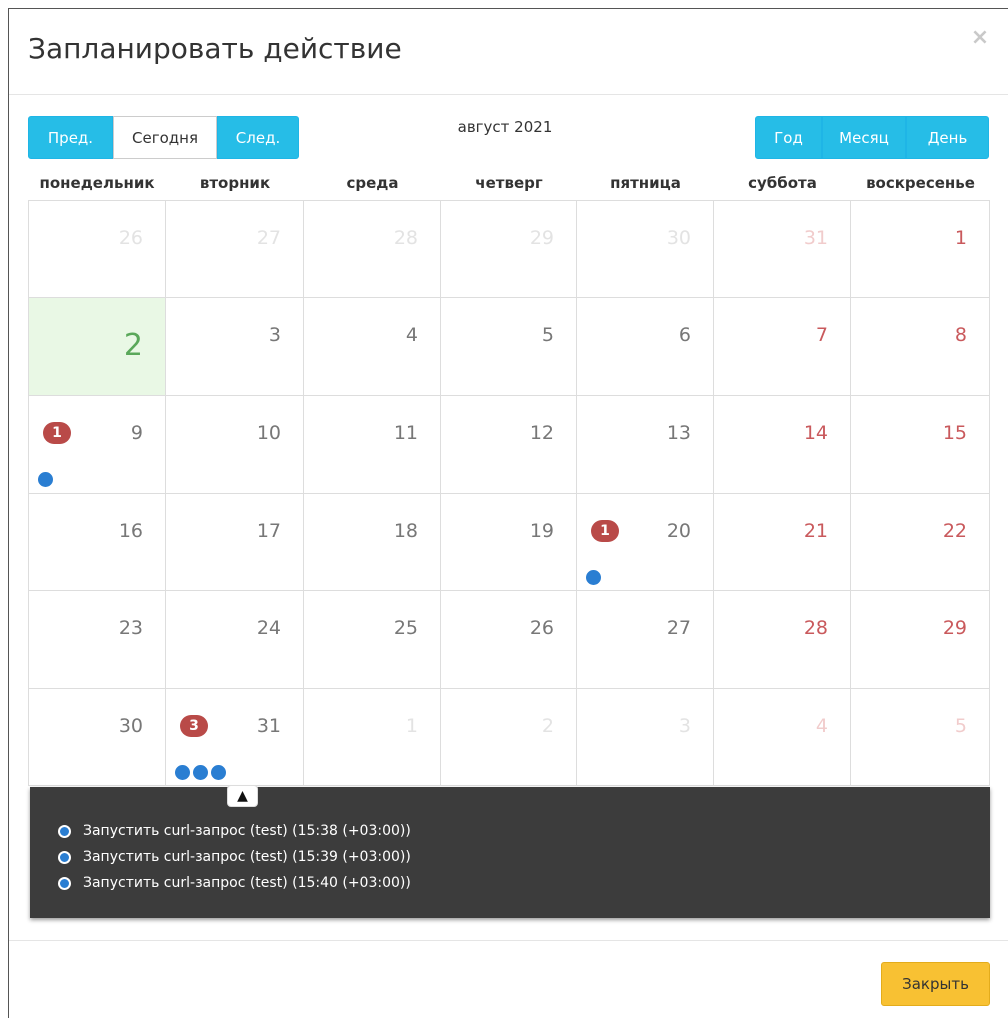 The width and height of the screenshot is (1008, 1018). Describe the element at coordinates (541, 433) in the screenshot. I see `day-number: 12` at that location.